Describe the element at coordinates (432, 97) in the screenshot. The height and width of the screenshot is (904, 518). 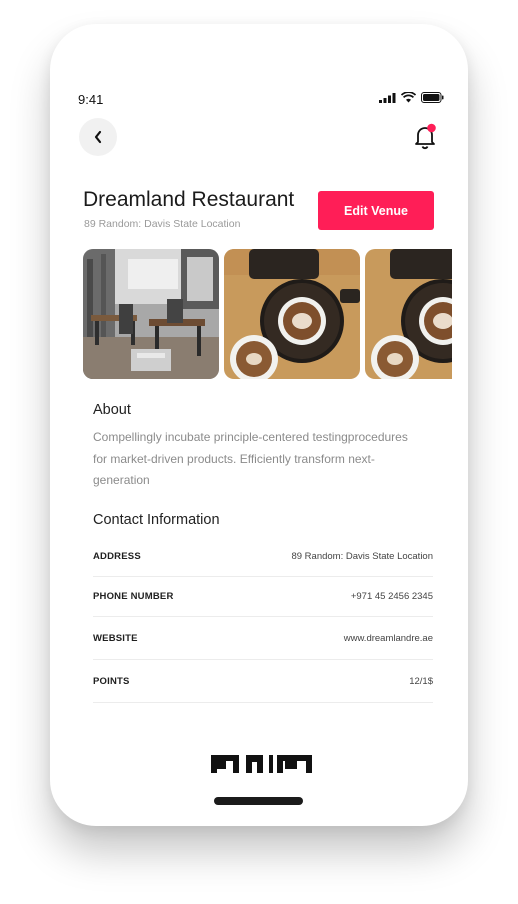
I see `battery-icon` at that location.